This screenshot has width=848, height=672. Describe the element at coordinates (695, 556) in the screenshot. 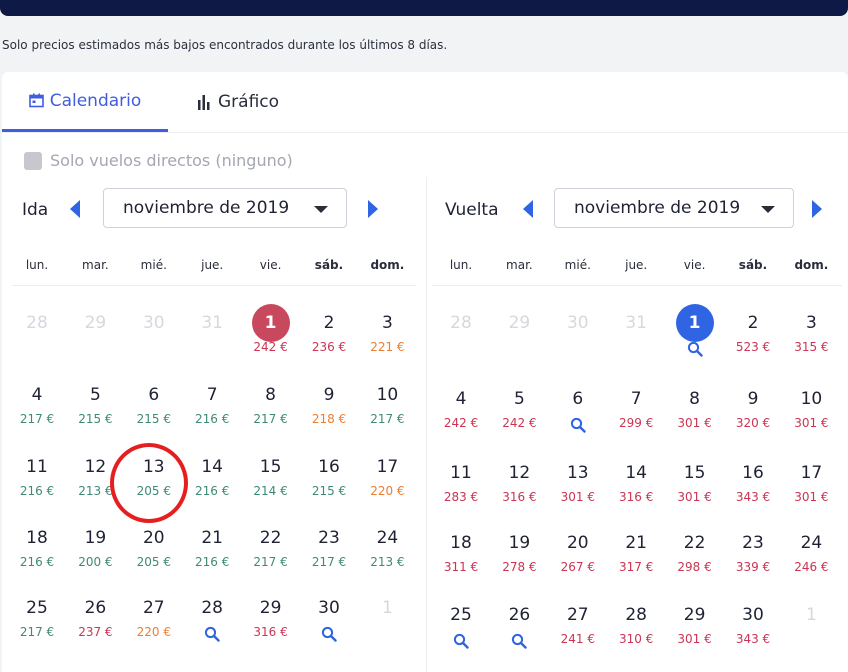

I see `return-day-cell: 22 298 €` at that location.